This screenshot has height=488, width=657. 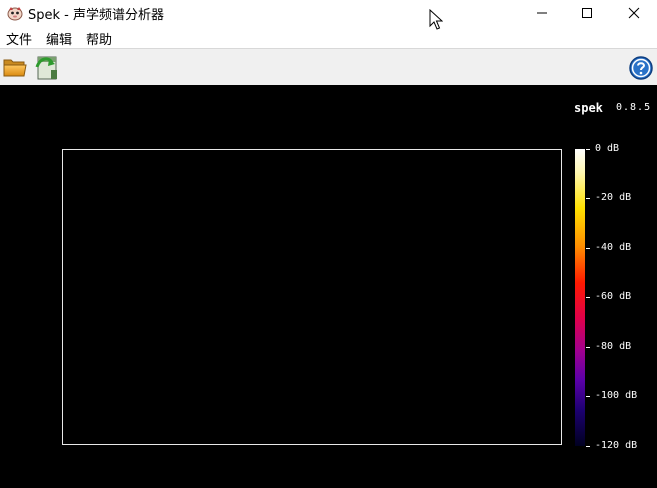 I want to click on help-icon, so click(x=641, y=68).